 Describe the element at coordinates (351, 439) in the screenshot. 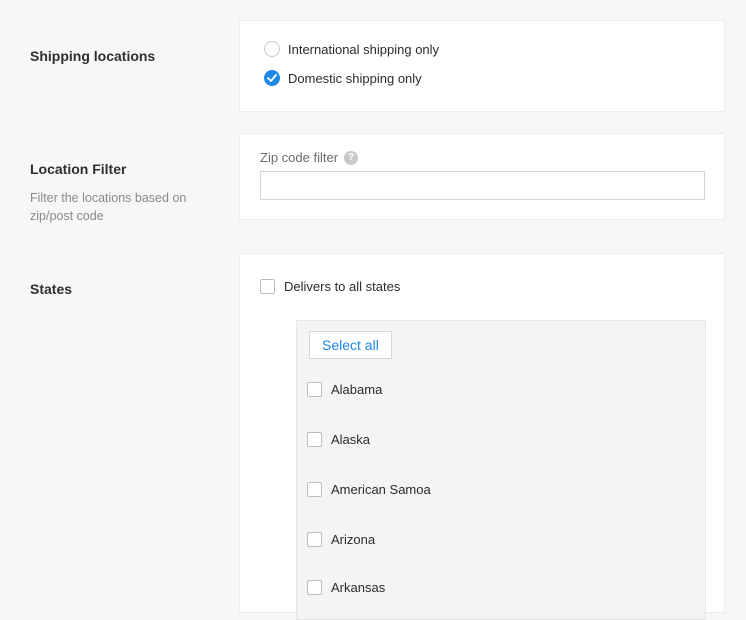

I see `state-label: Alaska` at that location.